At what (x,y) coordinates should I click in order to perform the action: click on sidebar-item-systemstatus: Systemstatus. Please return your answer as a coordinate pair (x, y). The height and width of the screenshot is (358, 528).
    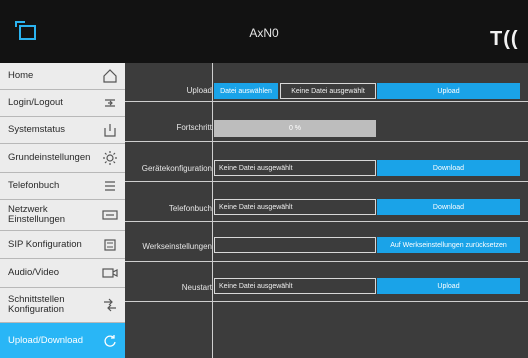
    Looking at the image, I should click on (62, 130).